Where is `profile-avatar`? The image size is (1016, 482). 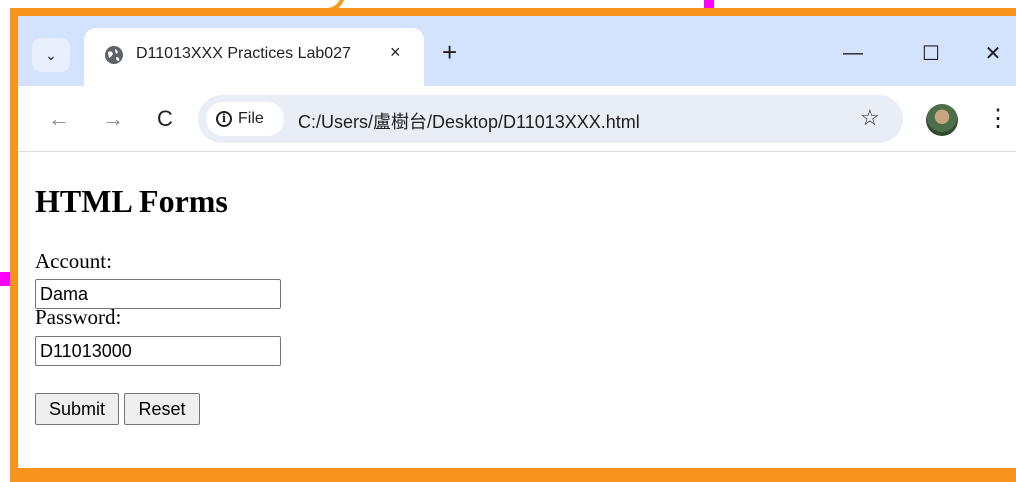 profile-avatar is located at coordinates (942, 120).